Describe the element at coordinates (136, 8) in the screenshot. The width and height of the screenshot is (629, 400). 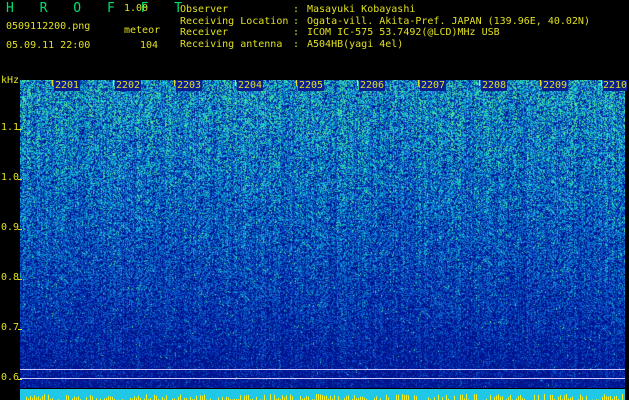
I see `version-label: 1.00` at that location.